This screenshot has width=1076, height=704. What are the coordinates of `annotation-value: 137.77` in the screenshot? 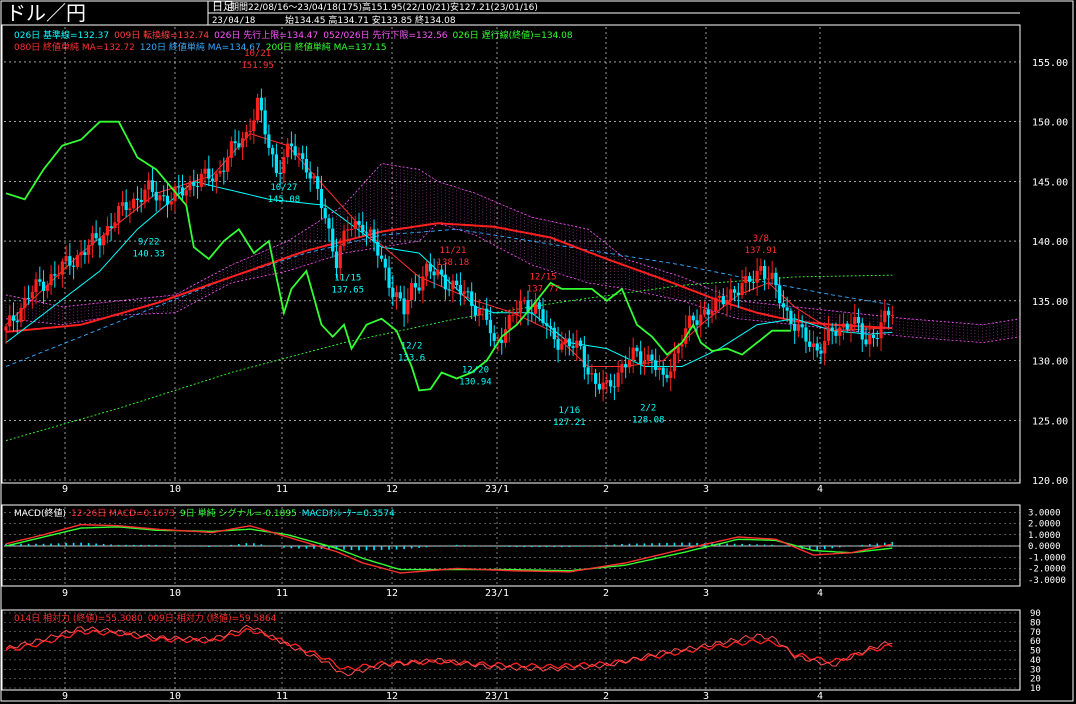 It's located at (543, 289).